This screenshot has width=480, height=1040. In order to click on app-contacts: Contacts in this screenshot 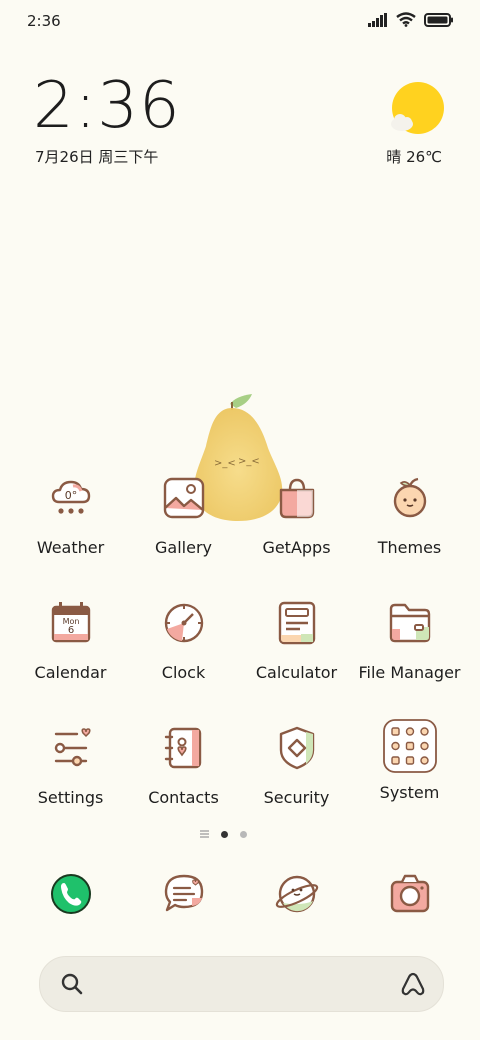, I will do `click(183, 765)`.